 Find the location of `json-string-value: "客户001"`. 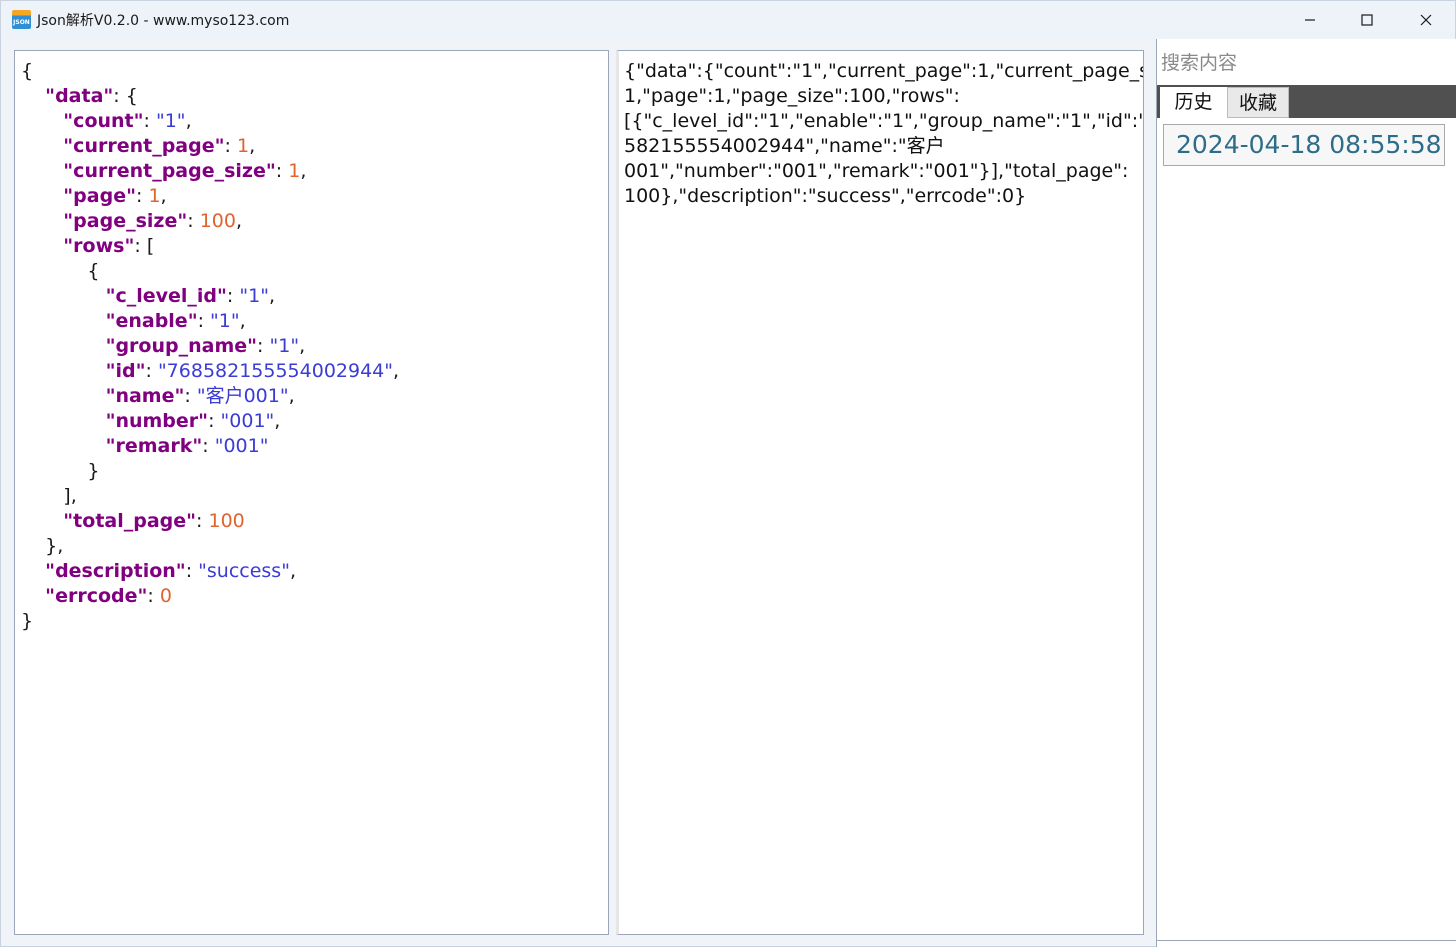

json-string-value: "客户001" is located at coordinates (242, 396).